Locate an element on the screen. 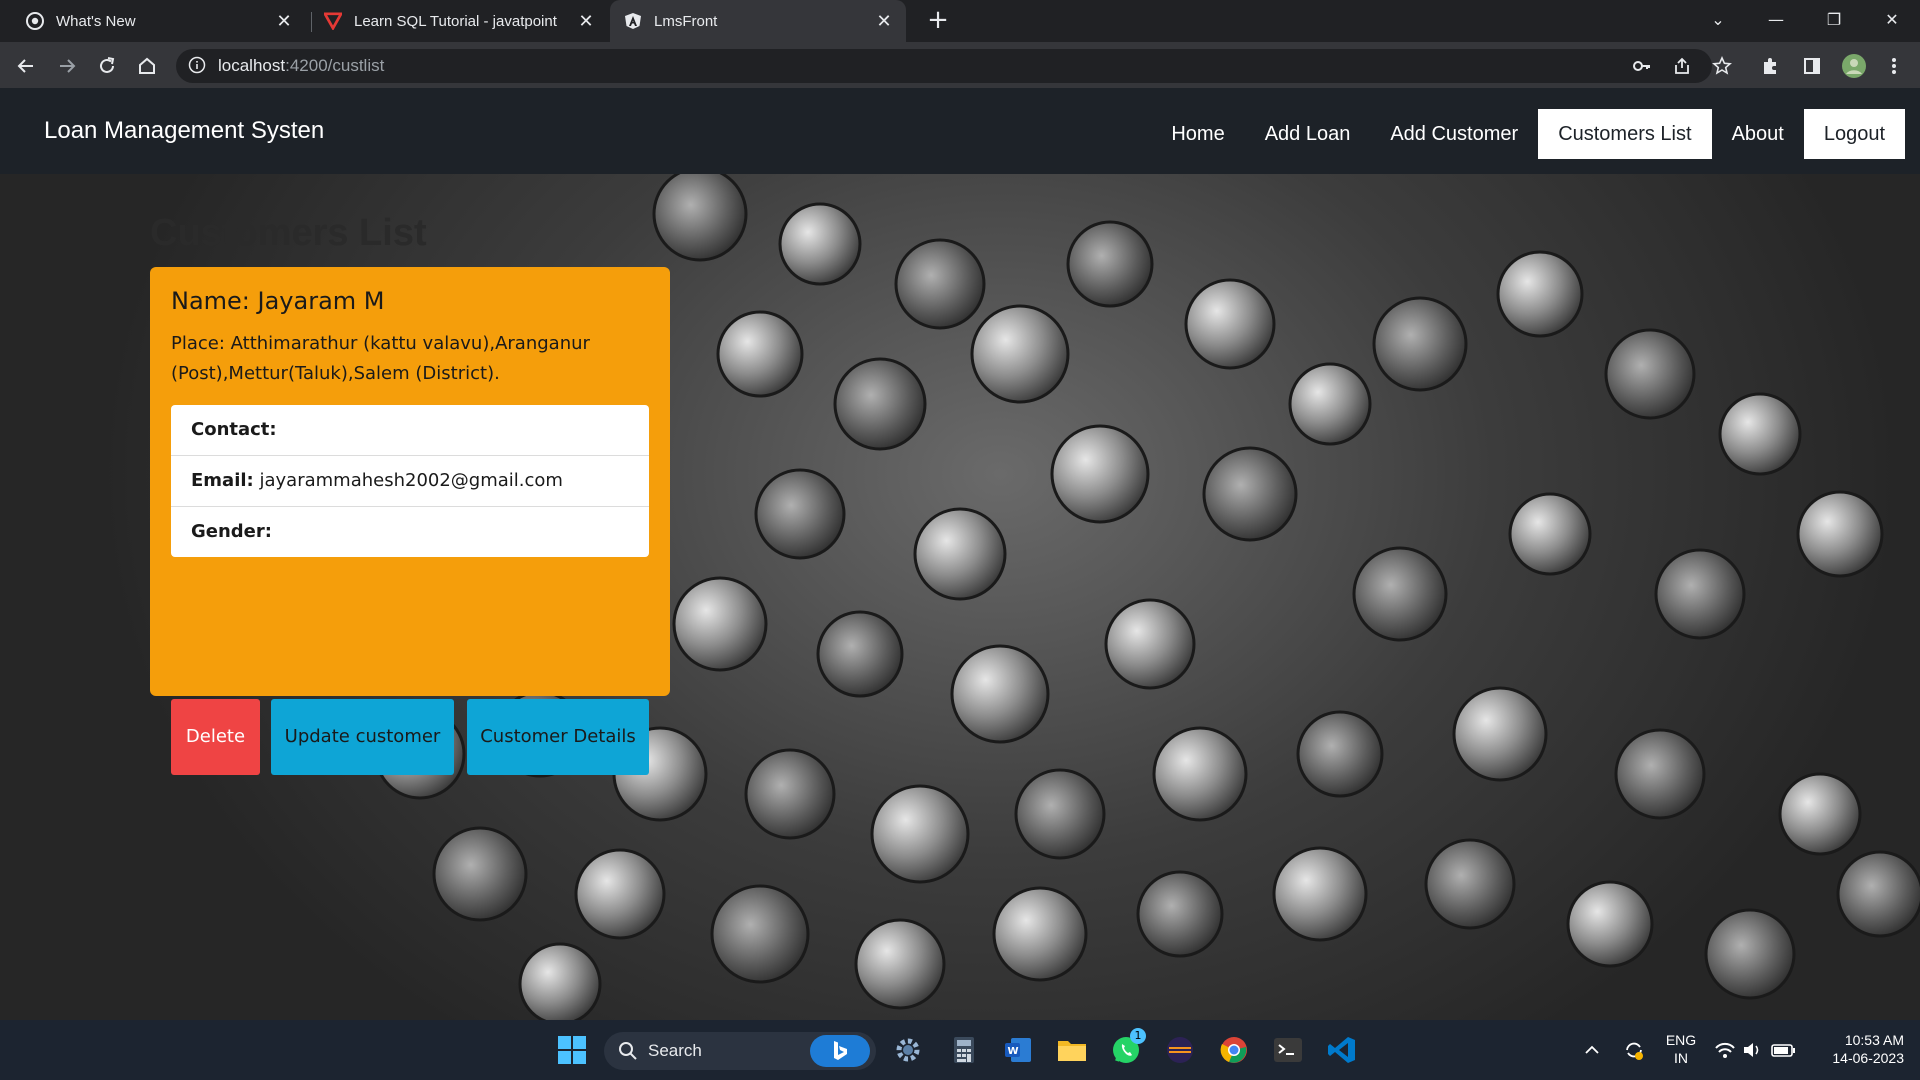 The width and height of the screenshot is (1920, 1080). clock: 10:53 AM 14-06-2023 is located at coordinates (1858, 1049).